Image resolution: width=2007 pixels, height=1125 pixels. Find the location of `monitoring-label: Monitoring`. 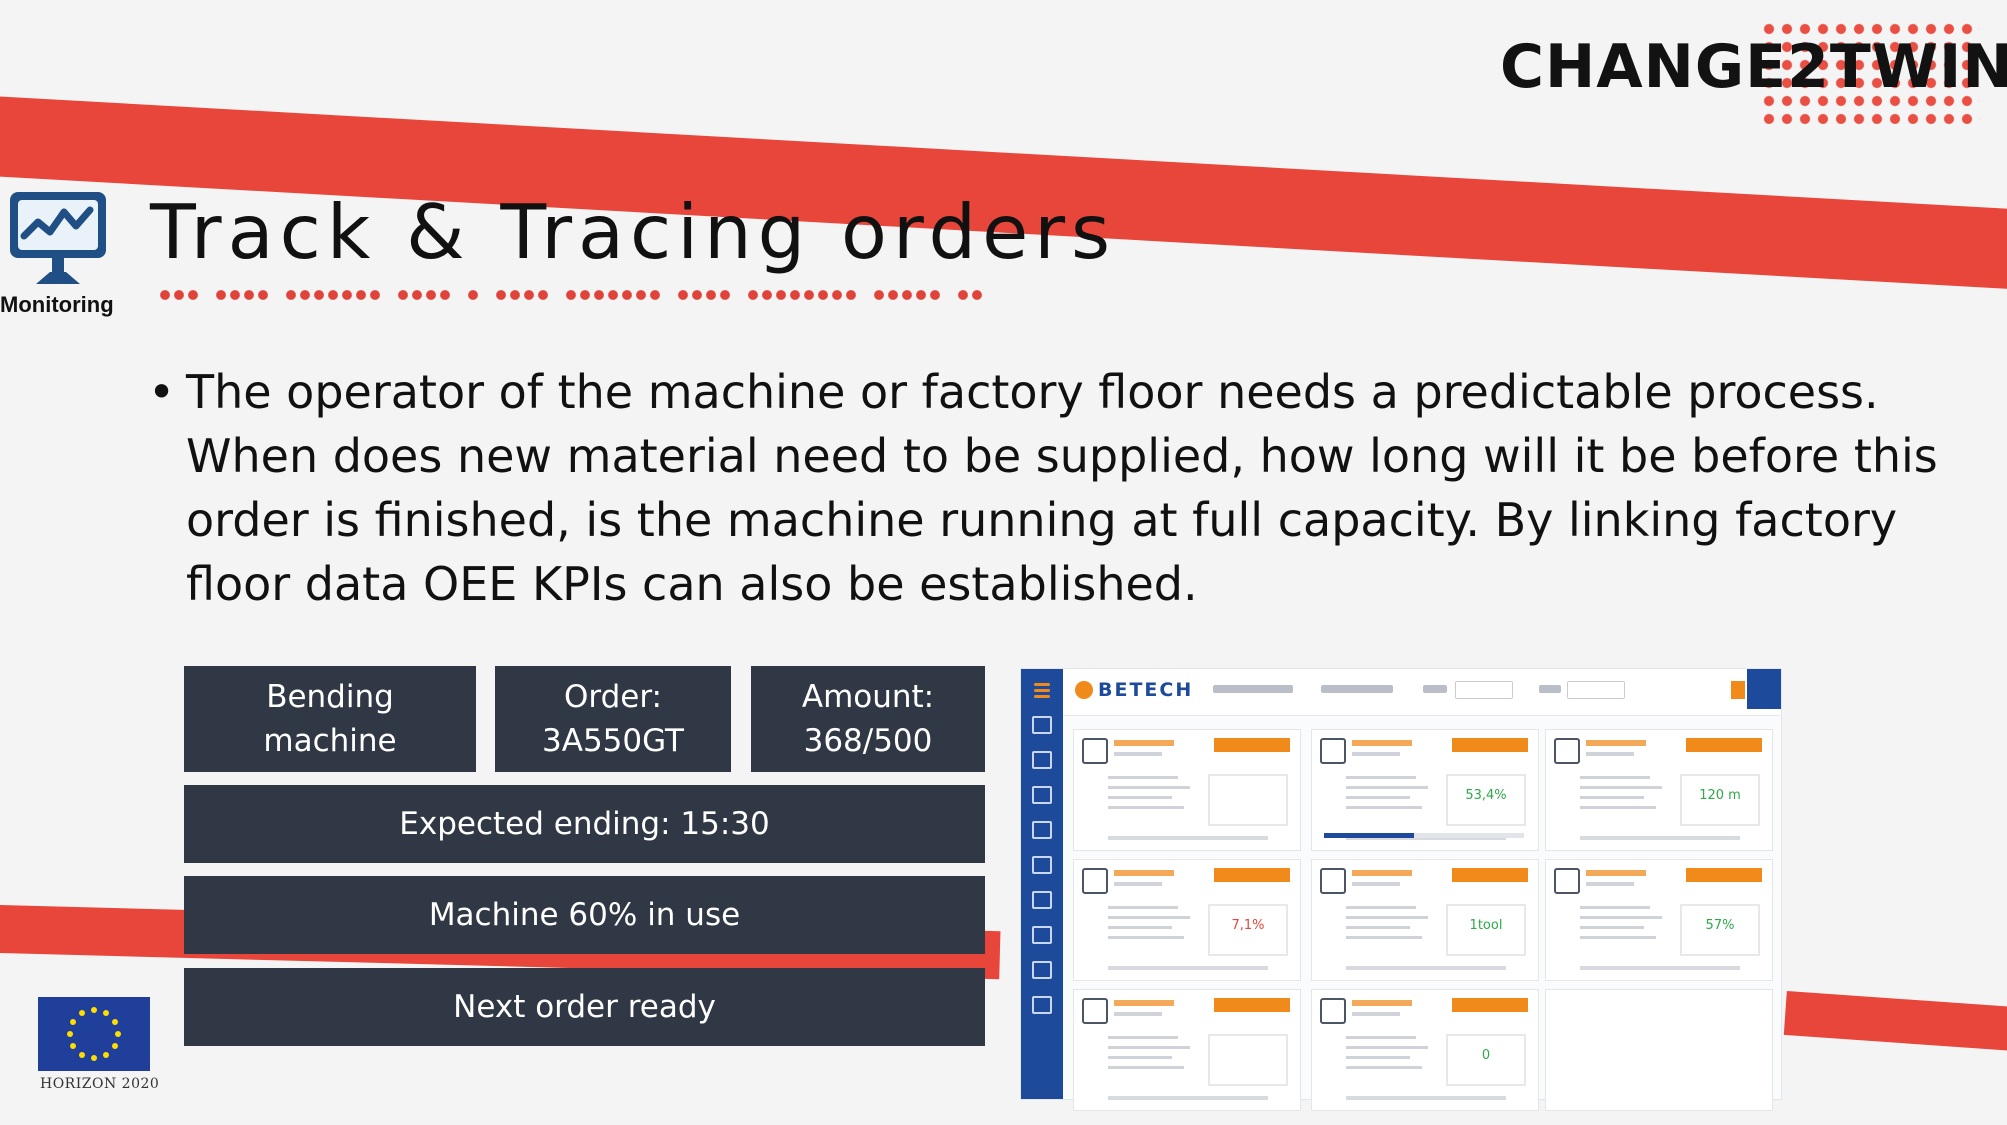

monitoring-label: Monitoring is located at coordinates (57, 304).